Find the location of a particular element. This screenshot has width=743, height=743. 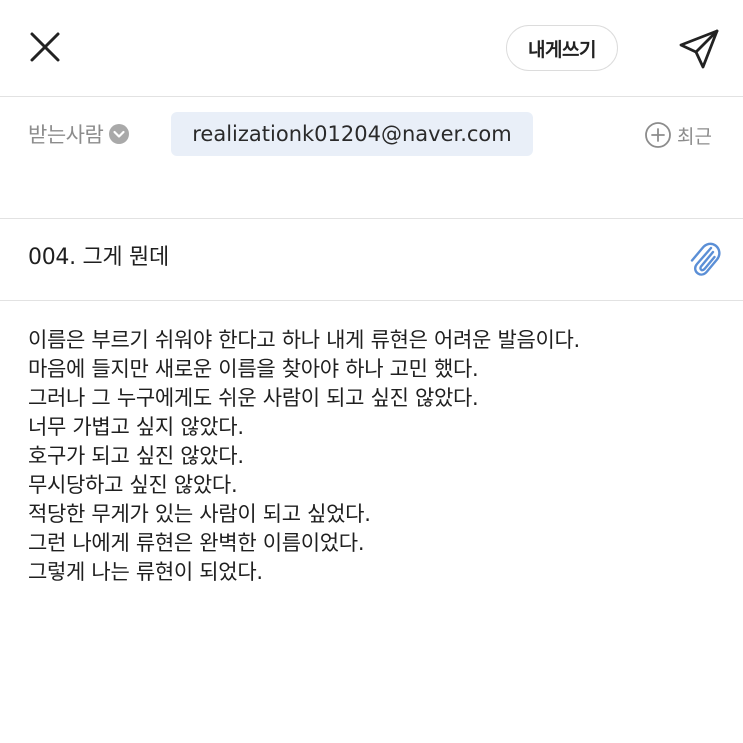

body-line: 호구가 되고 싶진 않았다. is located at coordinates (136, 456).